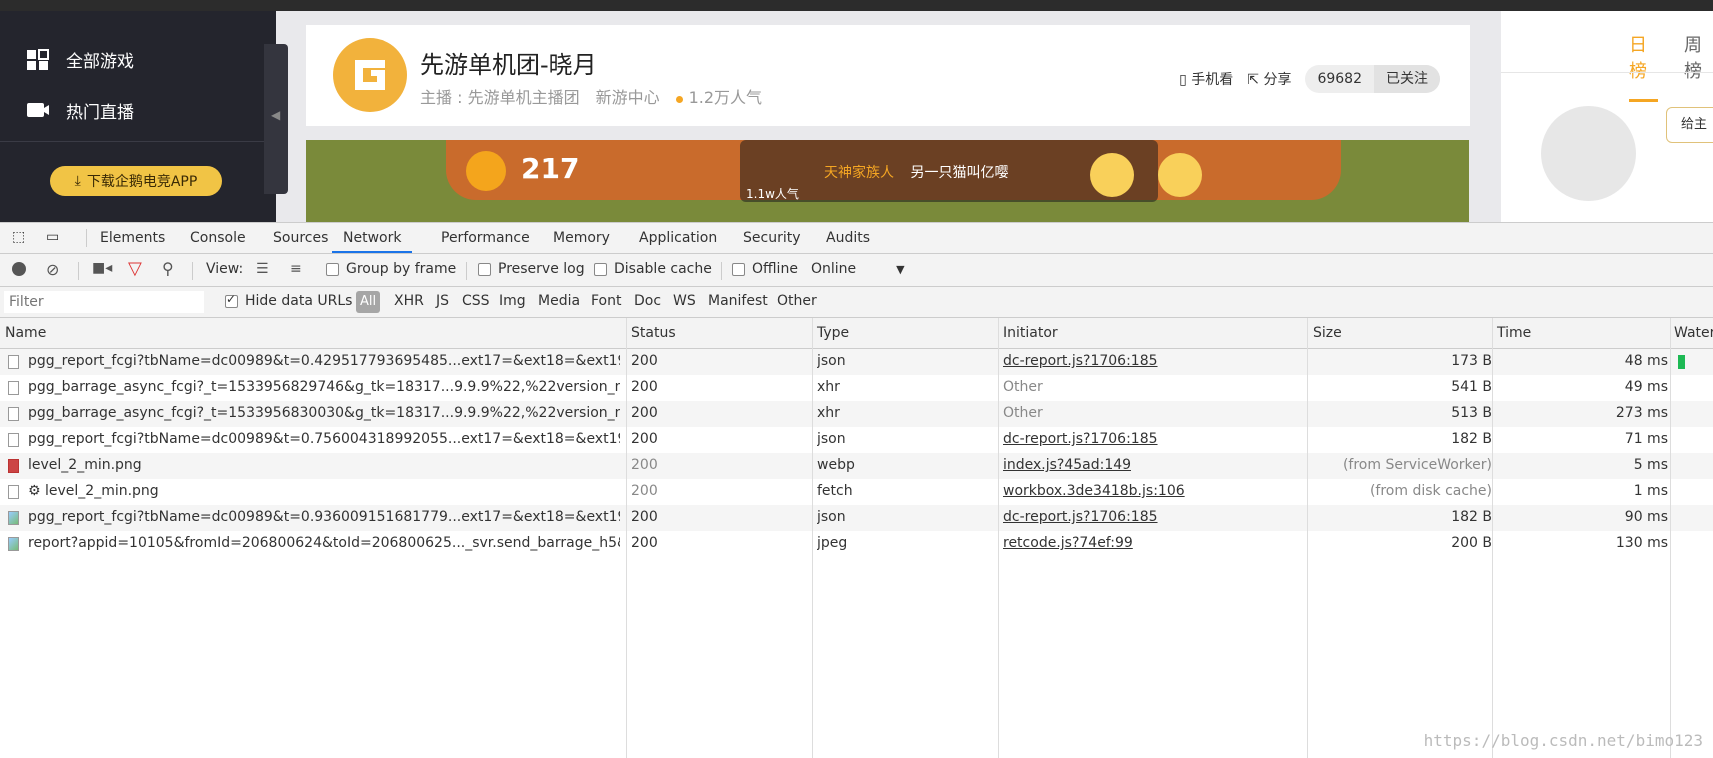 This screenshot has width=1713, height=758. Describe the element at coordinates (1094, 491) in the screenshot. I see `request-initiator: workbox.3de3418b.js:106` at that location.